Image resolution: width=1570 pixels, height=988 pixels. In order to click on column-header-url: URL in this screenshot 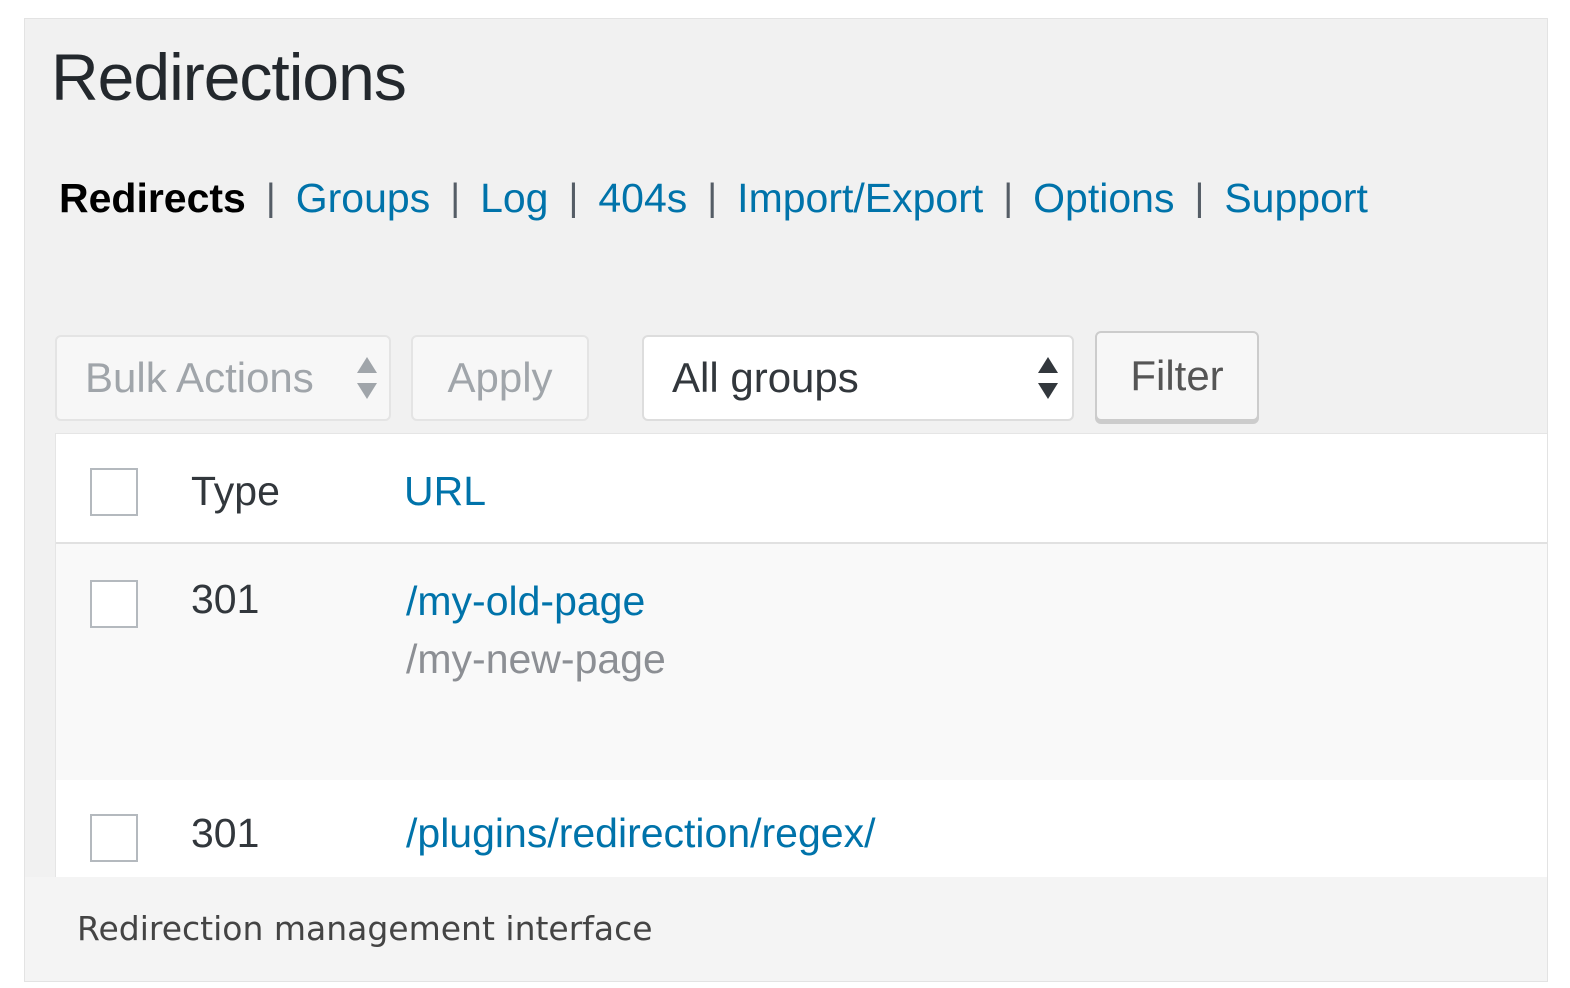, I will do `click(445, 491)`.